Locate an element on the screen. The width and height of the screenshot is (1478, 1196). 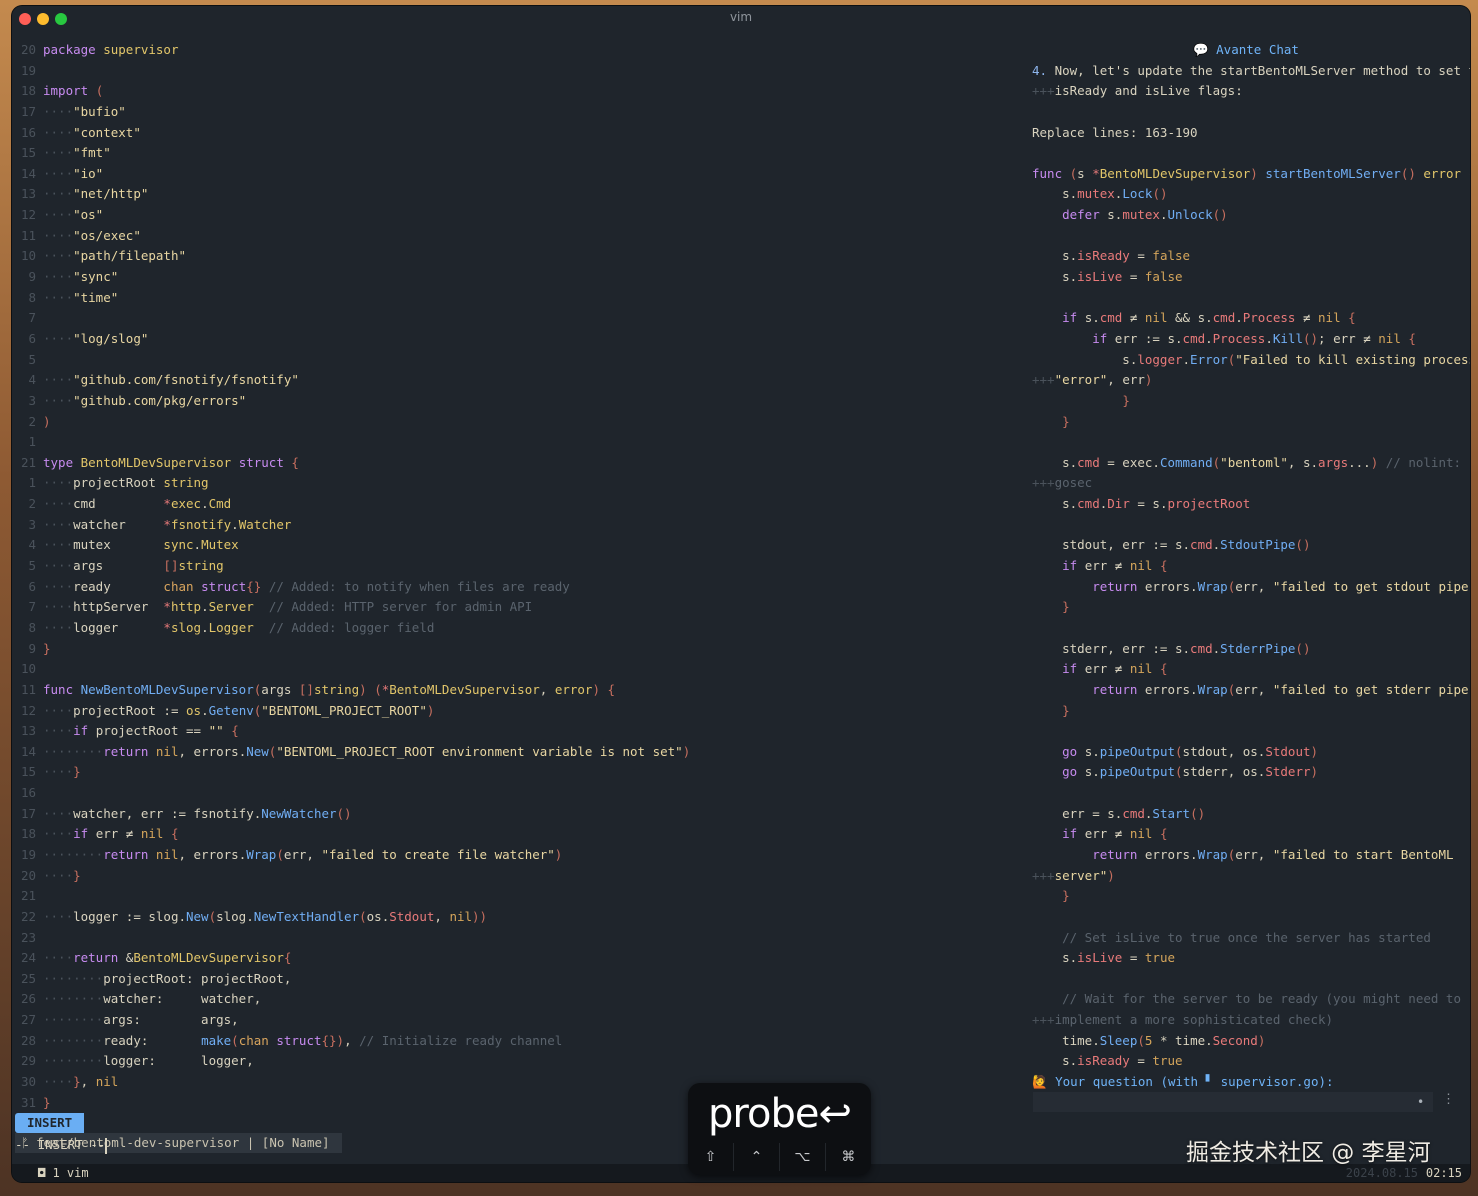
code-line: 24 ····return &BentoMLDevSupervisor{ is located at coordinates (517, 958).